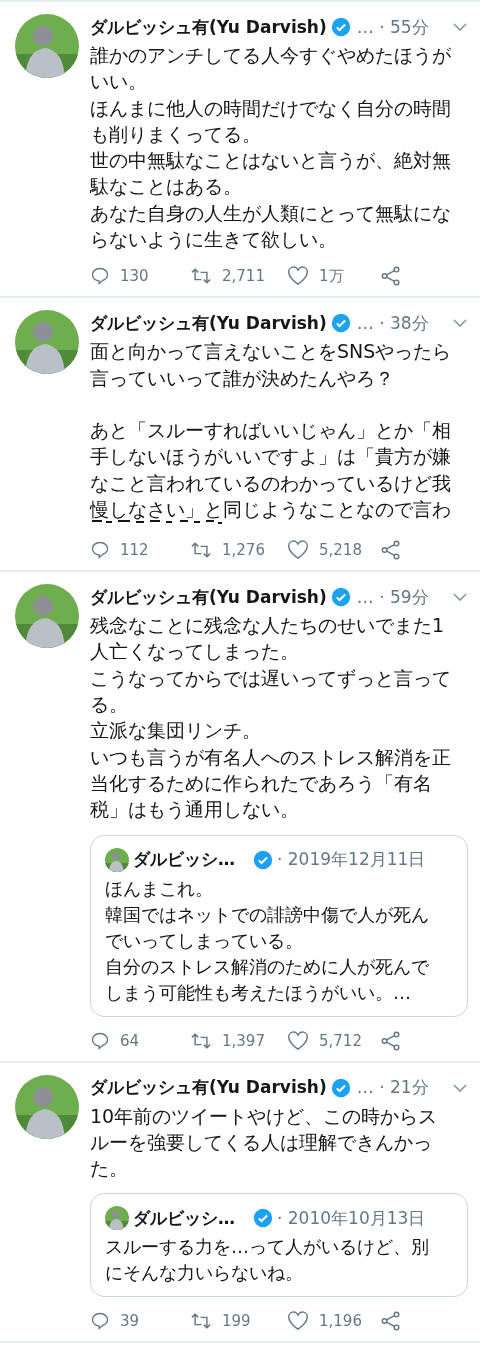 The width and height of the screenshot is (480, 1346). What do you see at coordinates (392, 1088) in the screenshot?
I see `tweet-time: … · 21分` at bounding box center [392, 1088].